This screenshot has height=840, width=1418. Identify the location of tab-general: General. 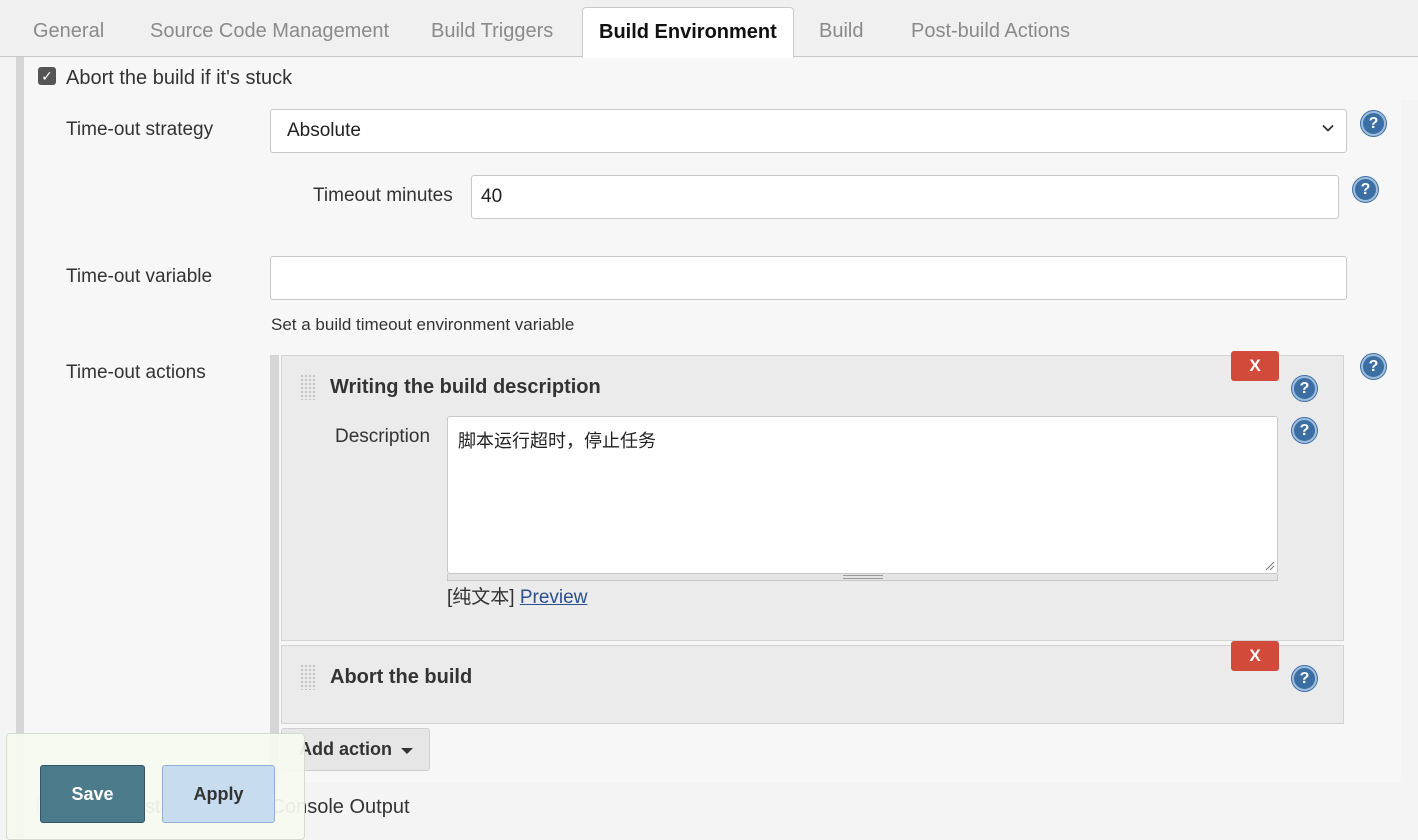
(68, 32).